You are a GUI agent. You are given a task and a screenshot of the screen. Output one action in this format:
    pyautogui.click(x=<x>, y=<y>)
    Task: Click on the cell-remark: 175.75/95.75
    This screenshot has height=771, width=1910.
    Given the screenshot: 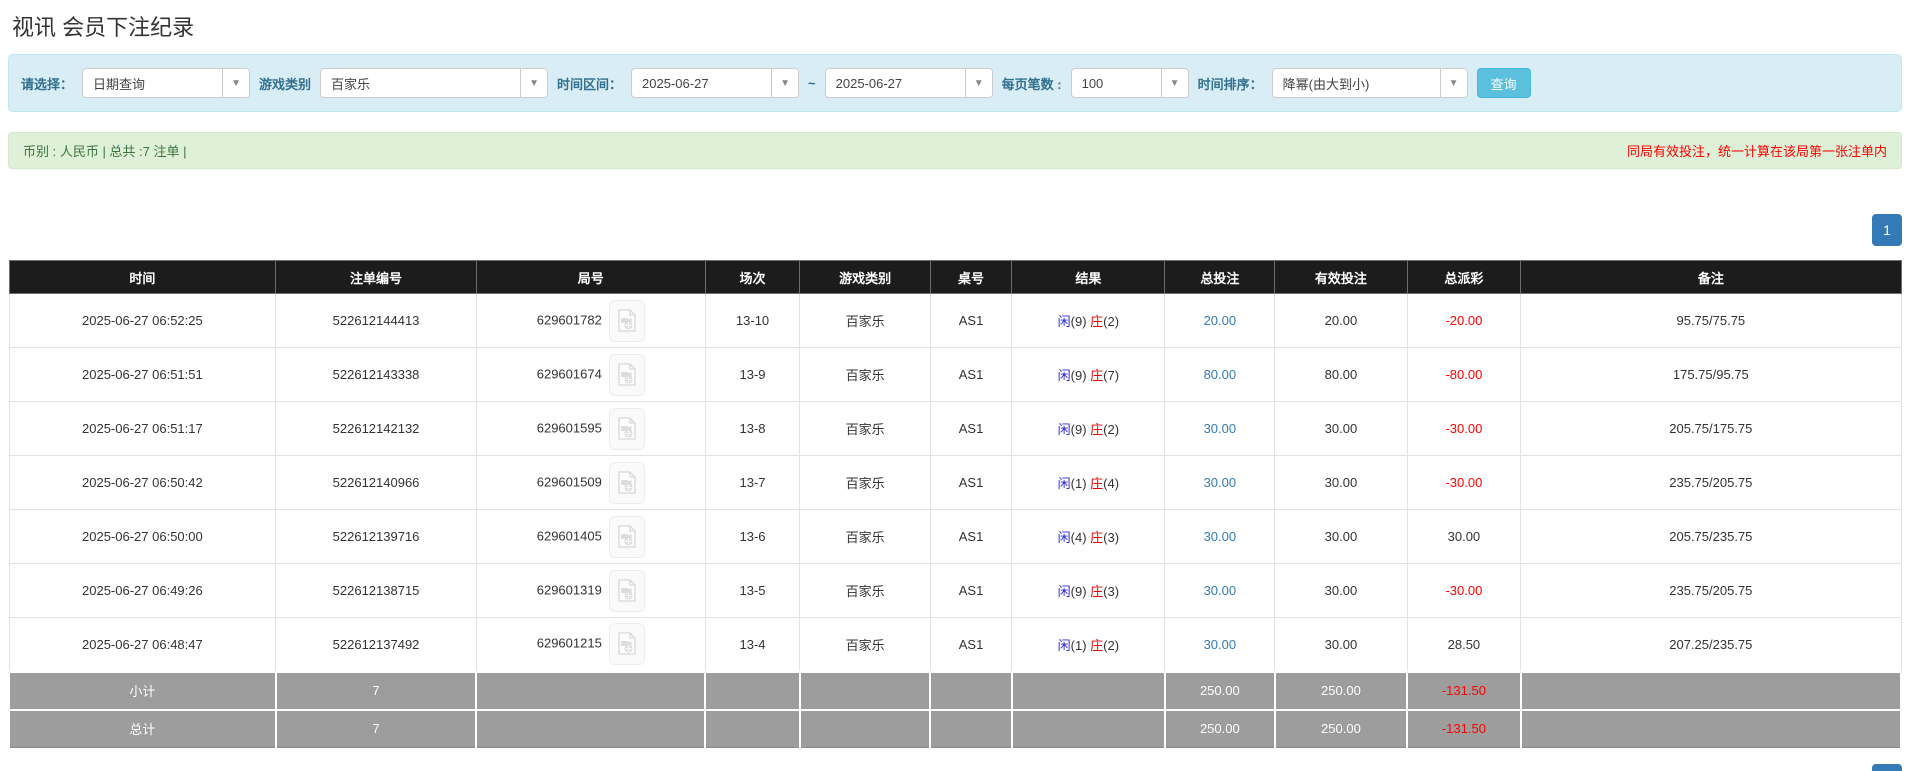 What is the action you would take?
    pyautogui.click(x=1711, y=374)
    